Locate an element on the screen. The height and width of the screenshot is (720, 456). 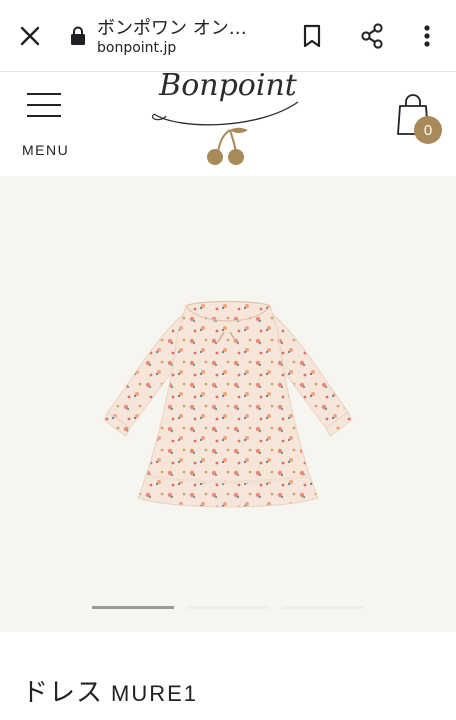
bonpoint-logo: Bonpoint is located at coordinates (228, 120).